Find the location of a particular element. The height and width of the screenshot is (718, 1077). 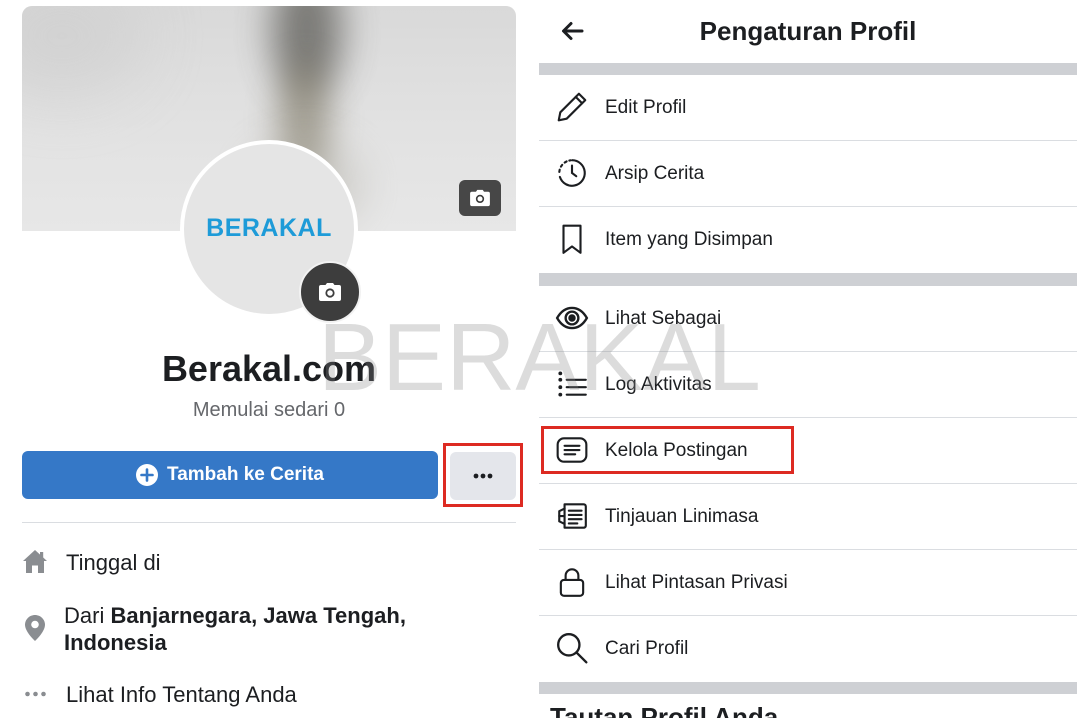

bookmark-icon is located at coordinates (572, 239).